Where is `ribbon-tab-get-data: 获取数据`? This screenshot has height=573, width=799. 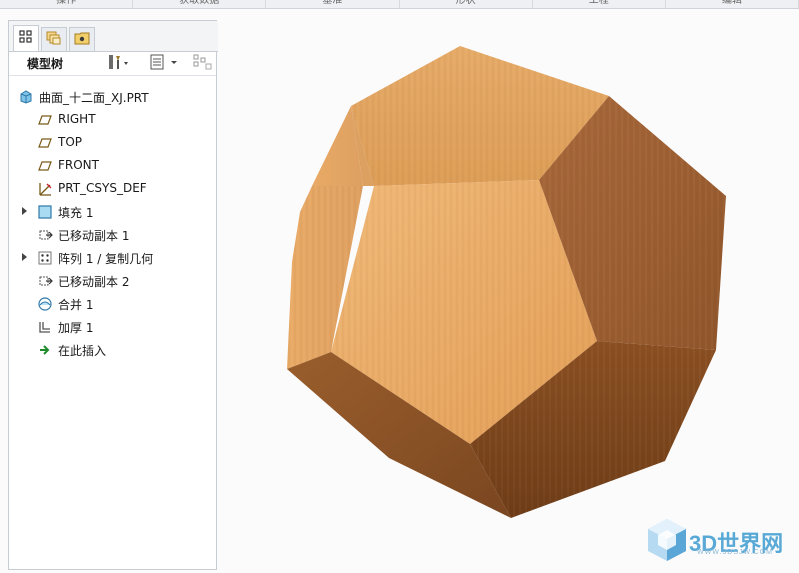 ribbon-tab-get-data: 获取数据 is located at coordinates (200, 4).